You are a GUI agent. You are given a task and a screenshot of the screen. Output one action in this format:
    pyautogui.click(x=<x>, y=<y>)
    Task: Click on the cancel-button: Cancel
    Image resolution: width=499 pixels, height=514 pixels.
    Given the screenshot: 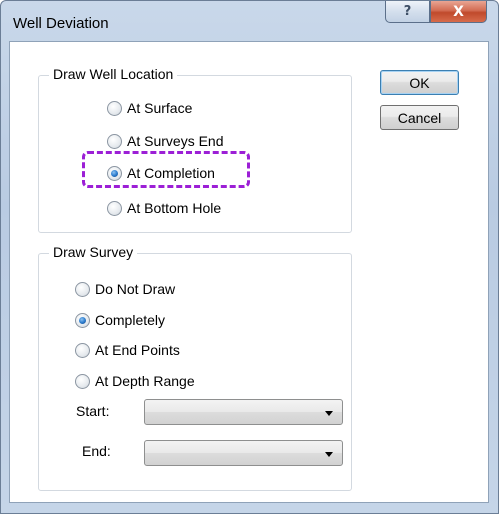 What is the action you would take?
    pyautogui.click(x=419, y=117)
    